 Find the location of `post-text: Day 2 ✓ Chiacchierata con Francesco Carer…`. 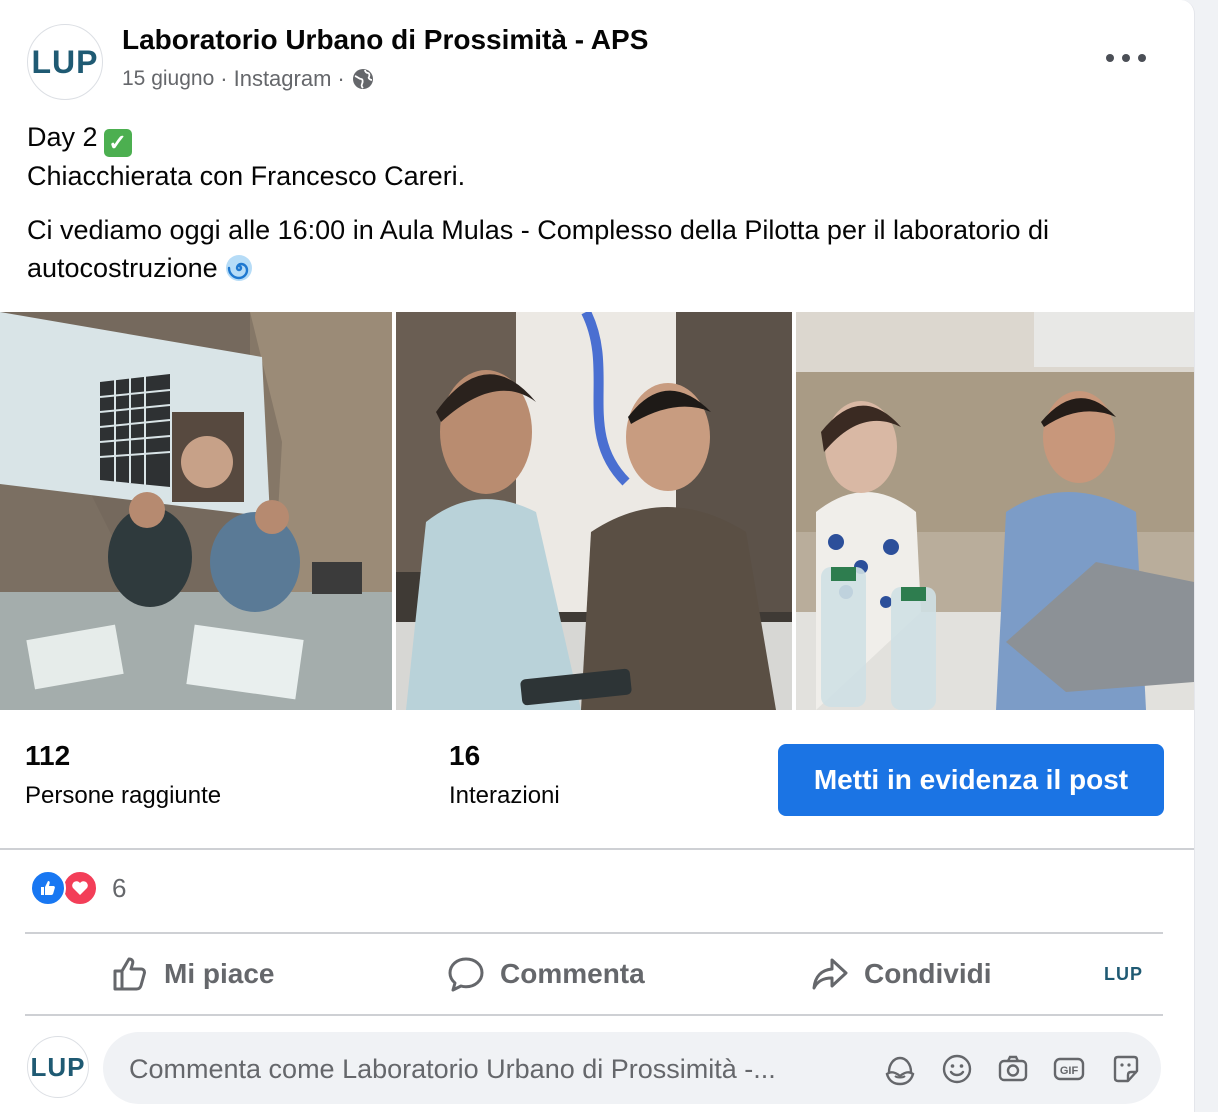

post-text: Day 2 ✓ Chiacchierata con Francesco Carer… is located at coordinates (602, 202).